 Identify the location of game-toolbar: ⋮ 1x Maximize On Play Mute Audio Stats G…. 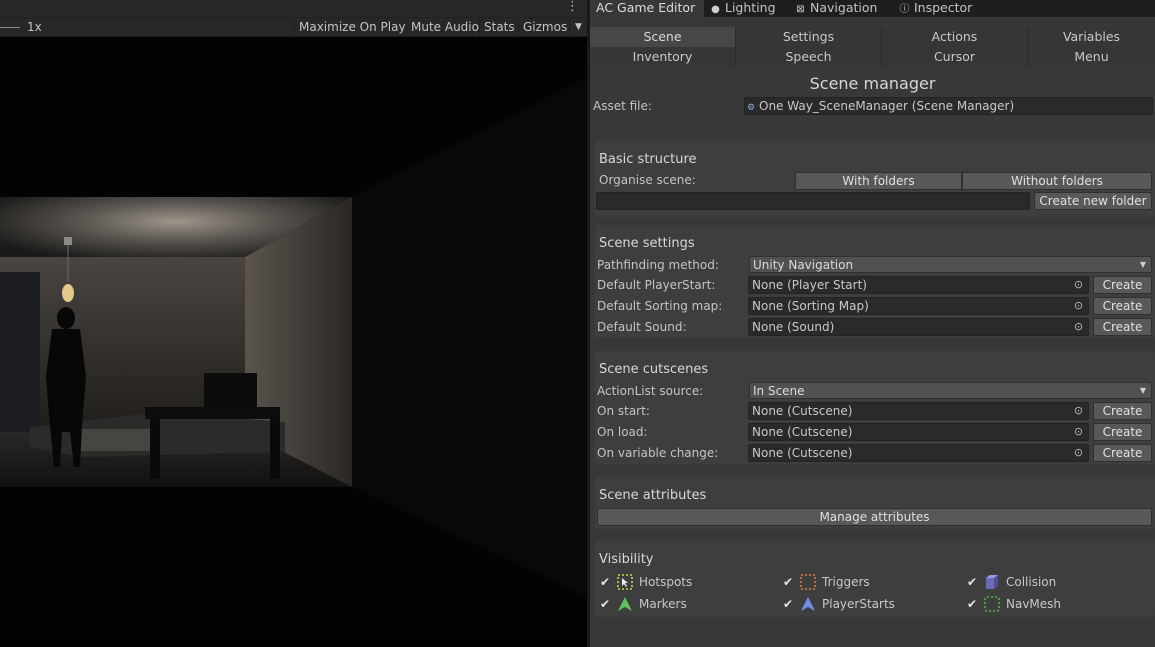
(293, 18).